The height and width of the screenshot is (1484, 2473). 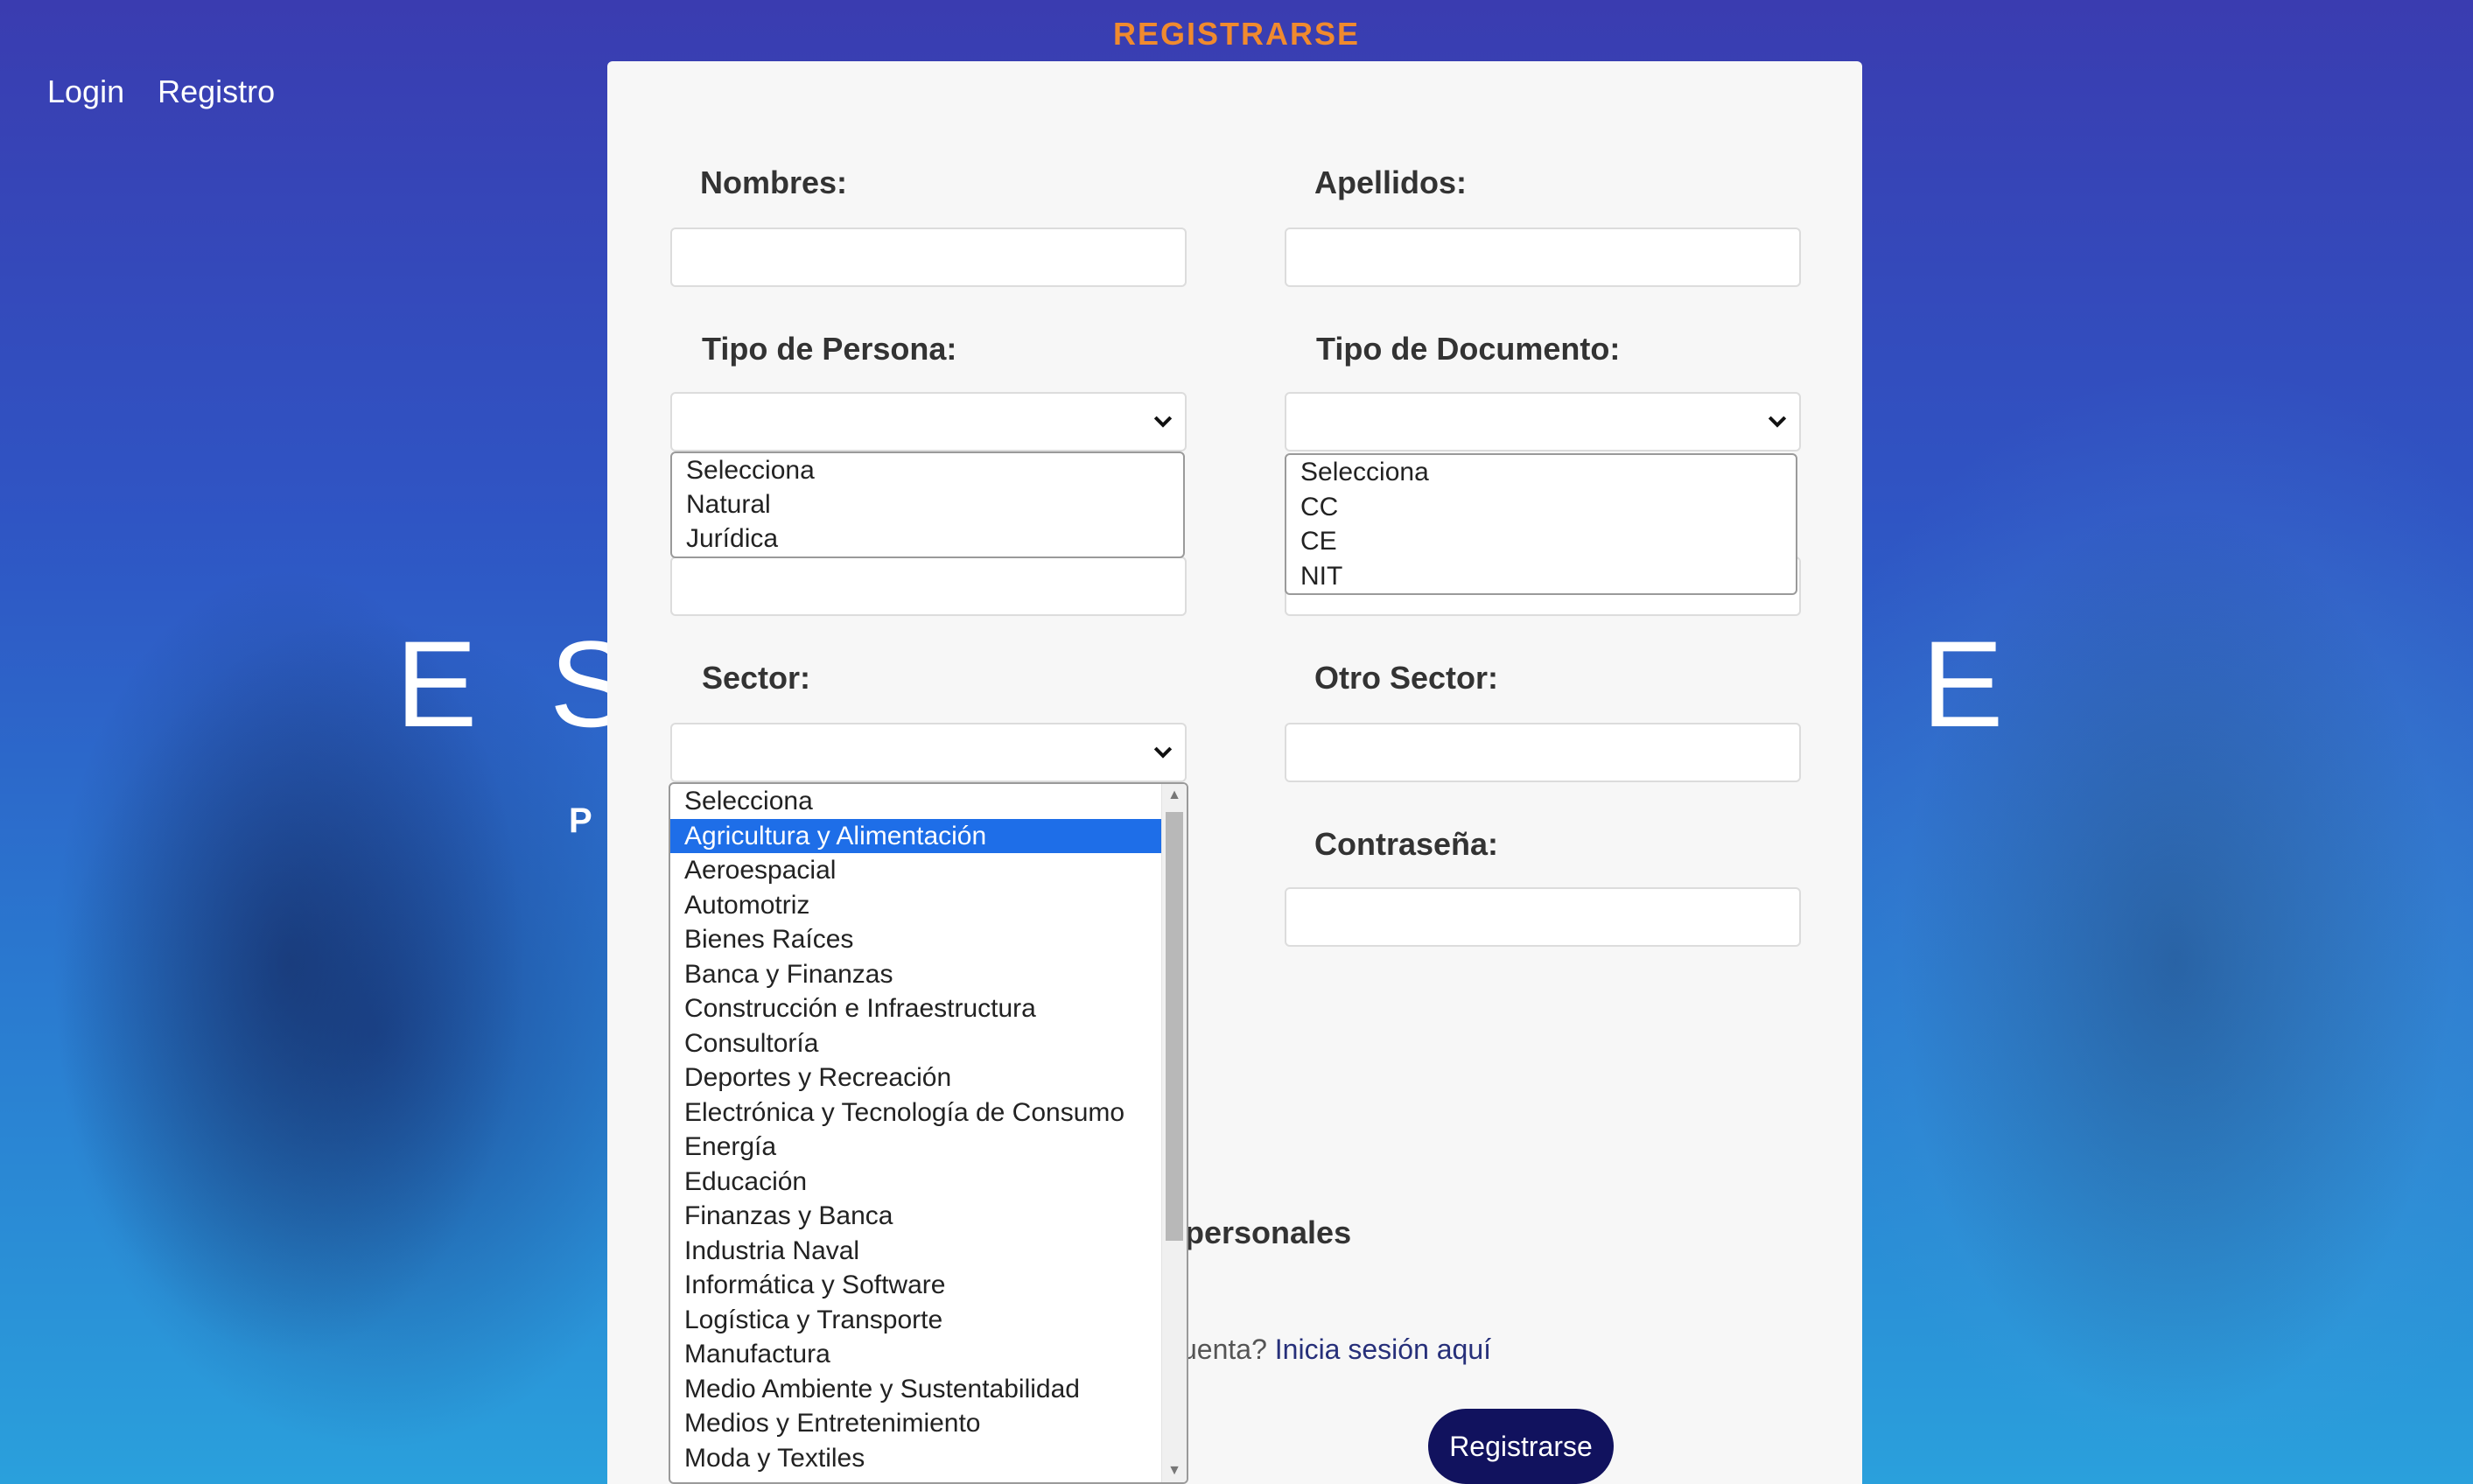 What do you see at coordinates (774, 182) in the screenshot?
I see `nombres-label: Nombres:` at bounding box center [774, 182].